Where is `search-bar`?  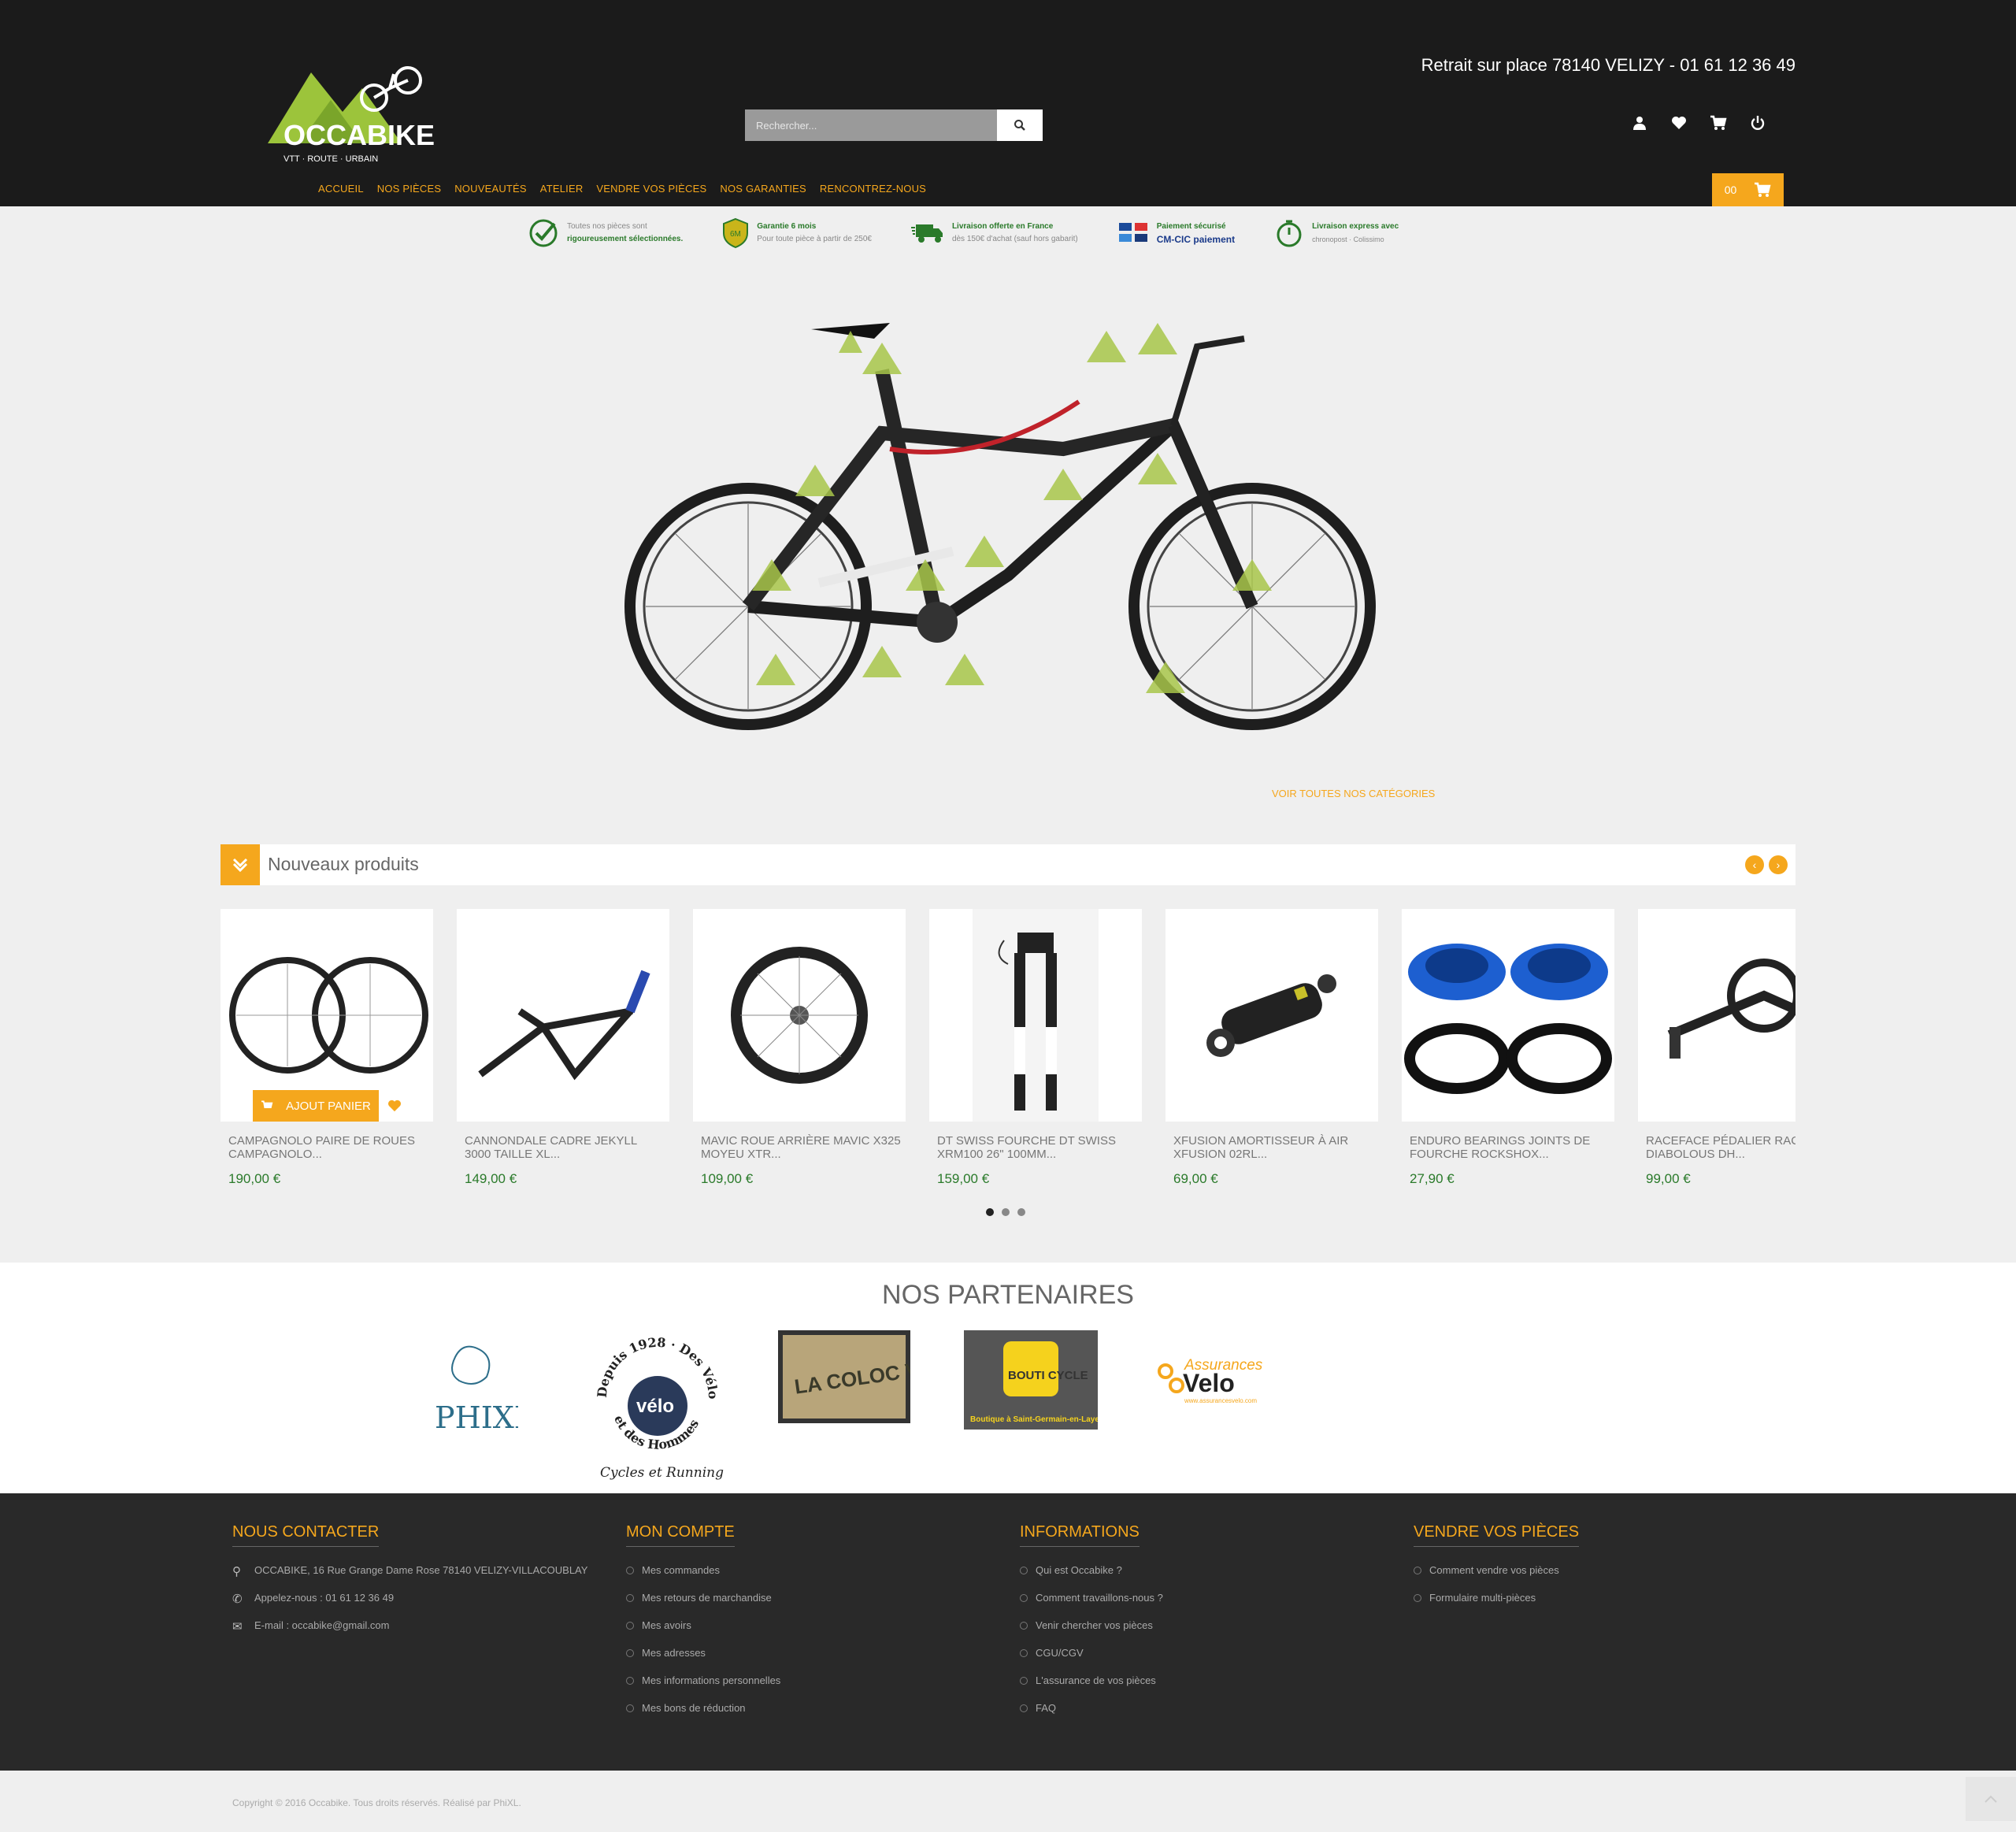
search-bar is located at coordinates (894, 125).